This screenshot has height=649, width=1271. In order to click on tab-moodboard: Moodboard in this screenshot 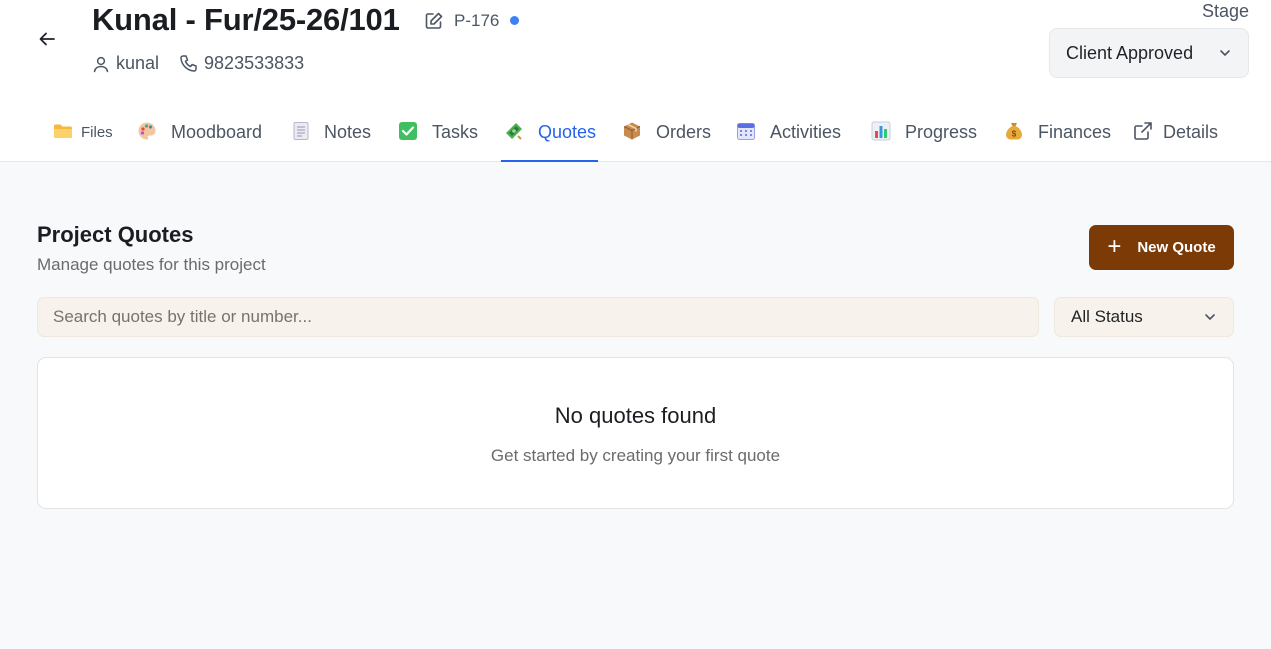, I will do `click(199, 132)`.